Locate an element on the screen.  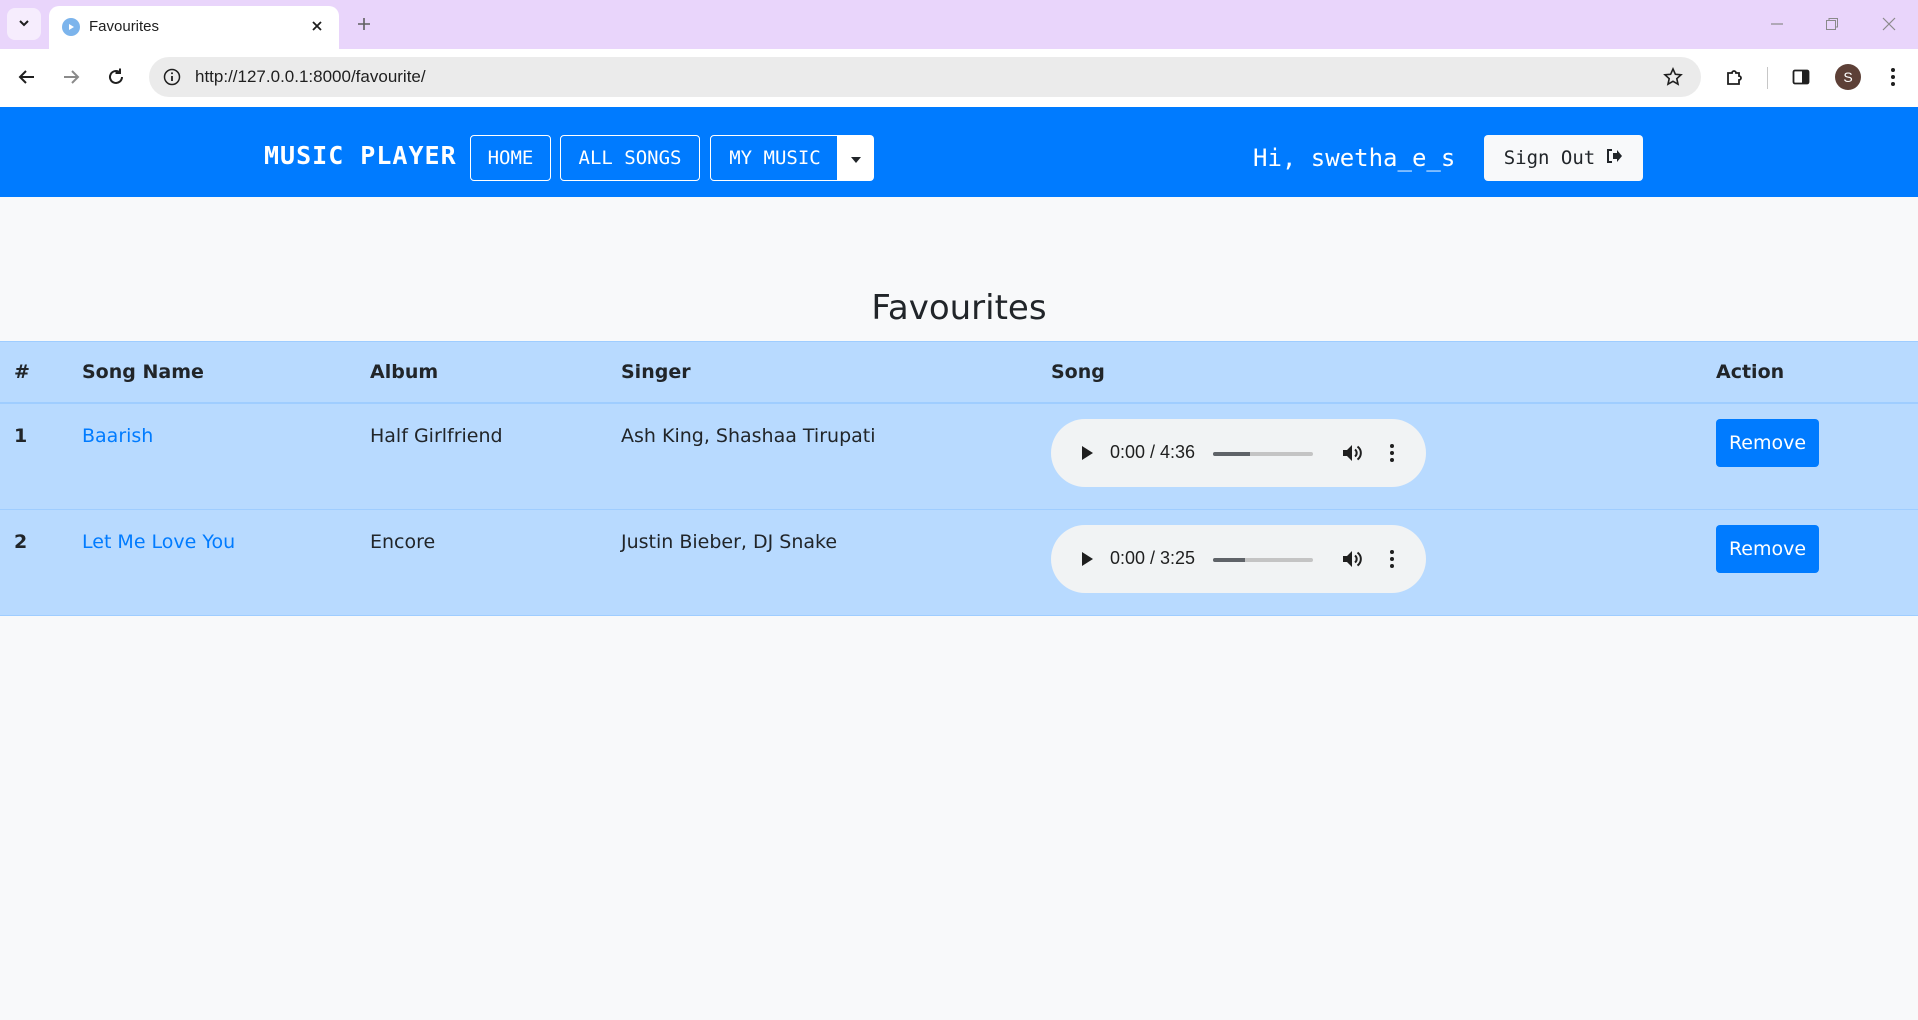
song-name-link: Baarish is located at coordinates (117, 436).